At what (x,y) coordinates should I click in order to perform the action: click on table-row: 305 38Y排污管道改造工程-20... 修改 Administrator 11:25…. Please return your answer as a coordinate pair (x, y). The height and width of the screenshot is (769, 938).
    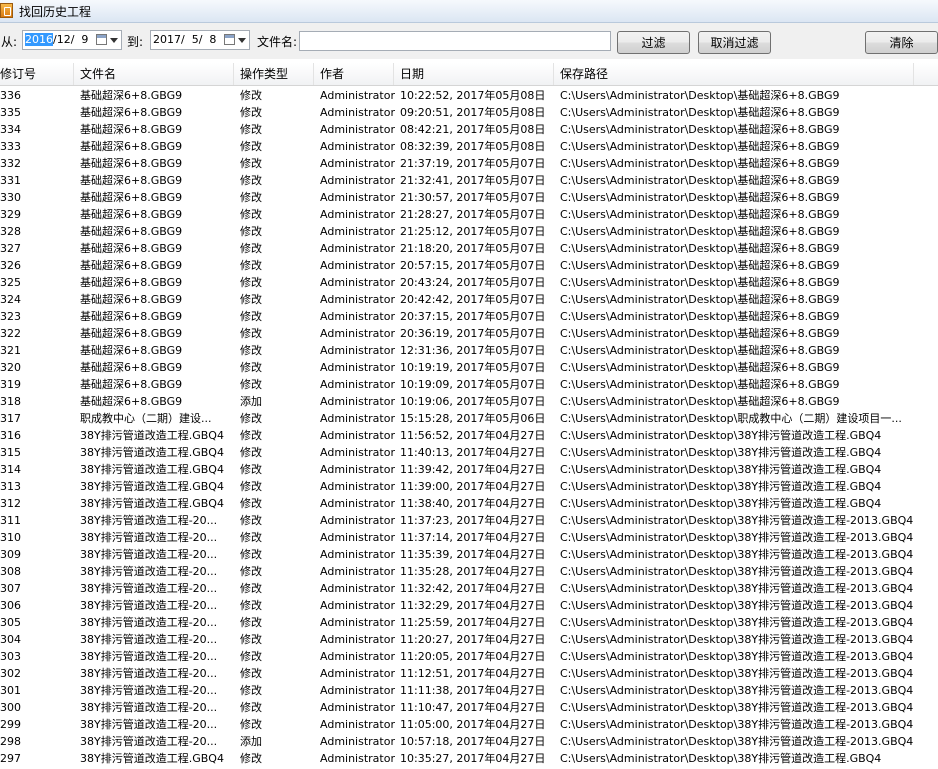
    Looking at the image, I should click on (469, 622).